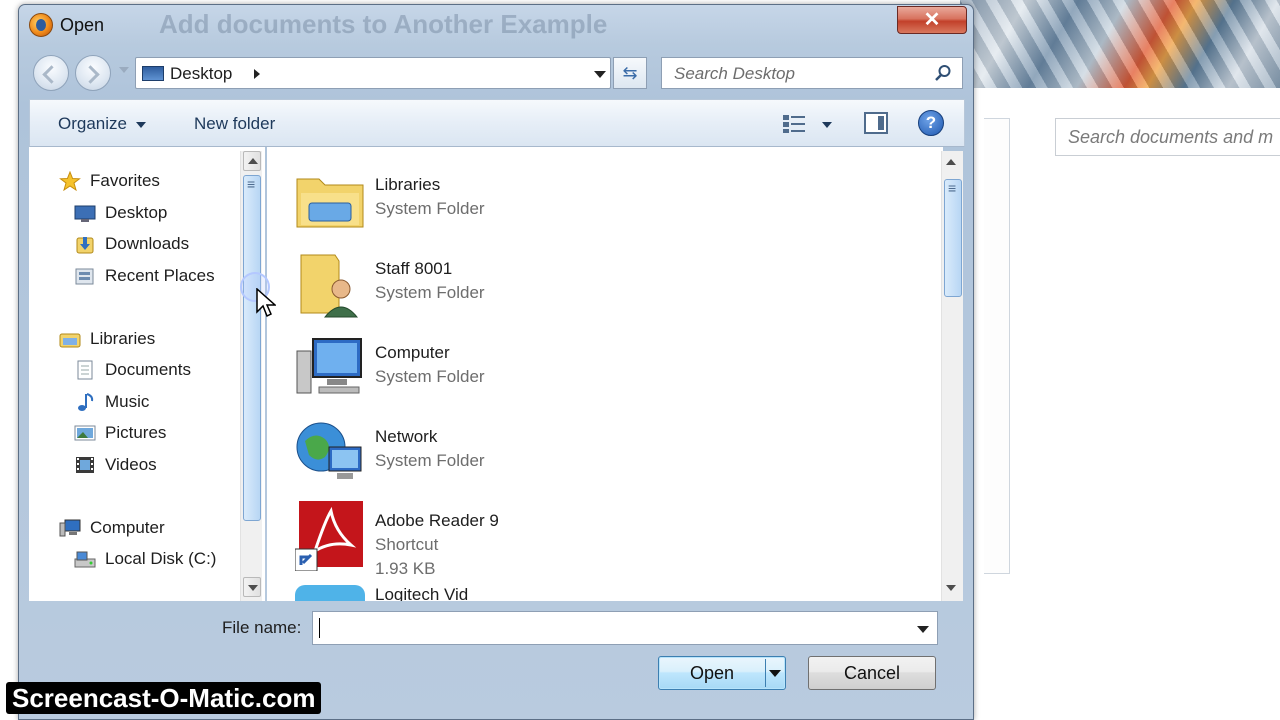  I want to click on file-item-network: Network System Folder, so click(595, 457).